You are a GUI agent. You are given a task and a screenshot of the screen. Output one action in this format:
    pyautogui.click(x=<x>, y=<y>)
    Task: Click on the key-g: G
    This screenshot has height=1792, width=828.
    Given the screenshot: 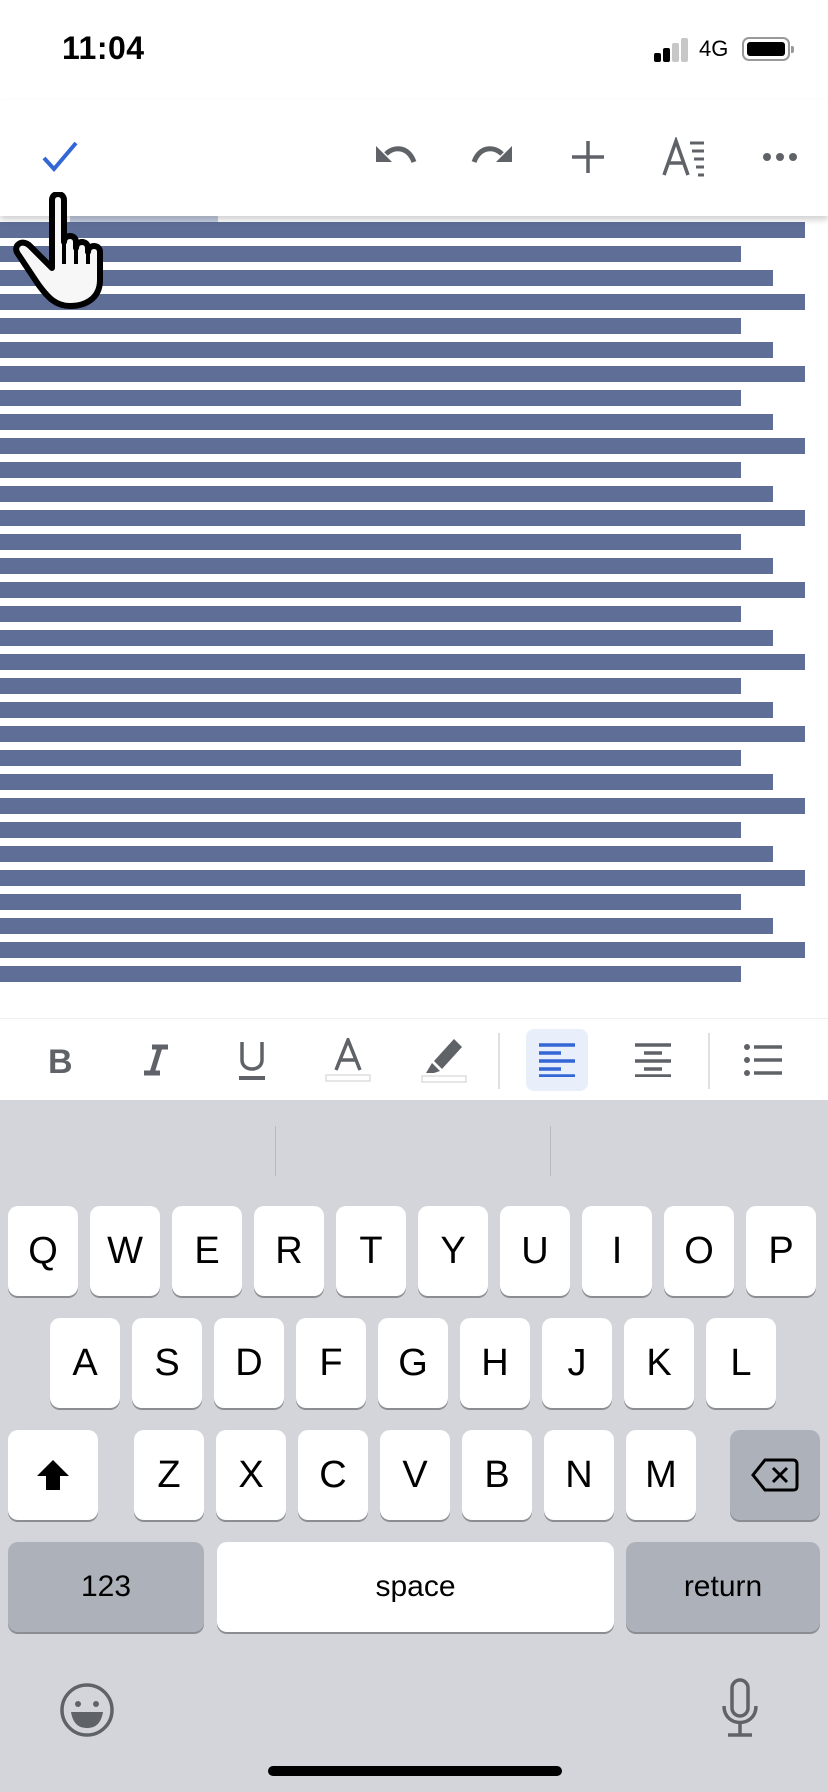 What is the action you would take?
    pyautogui.click(x=413, y=1363)
    